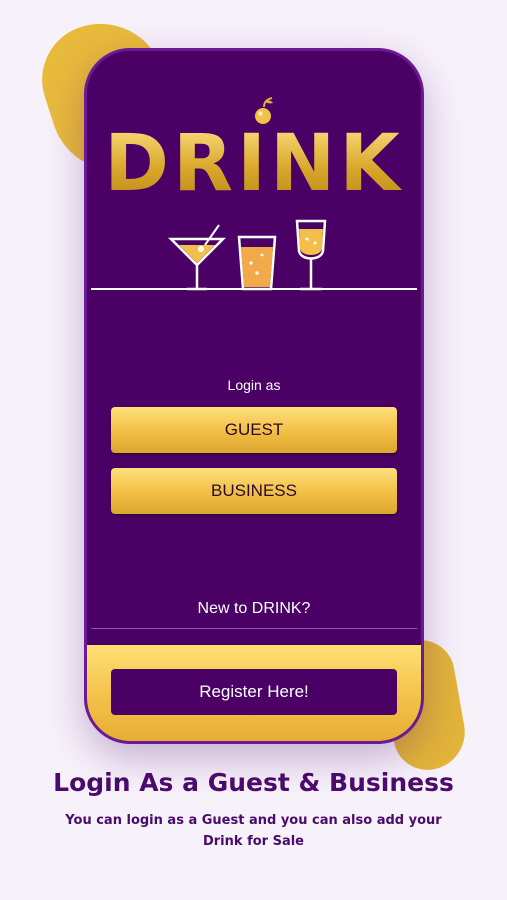 The width and height of the screenshot is (507, 900). What do you see at coordinates (254, 491) in the screenshot?
I see `business-login-button: BUSINESS` at bounding box center [254, 491].